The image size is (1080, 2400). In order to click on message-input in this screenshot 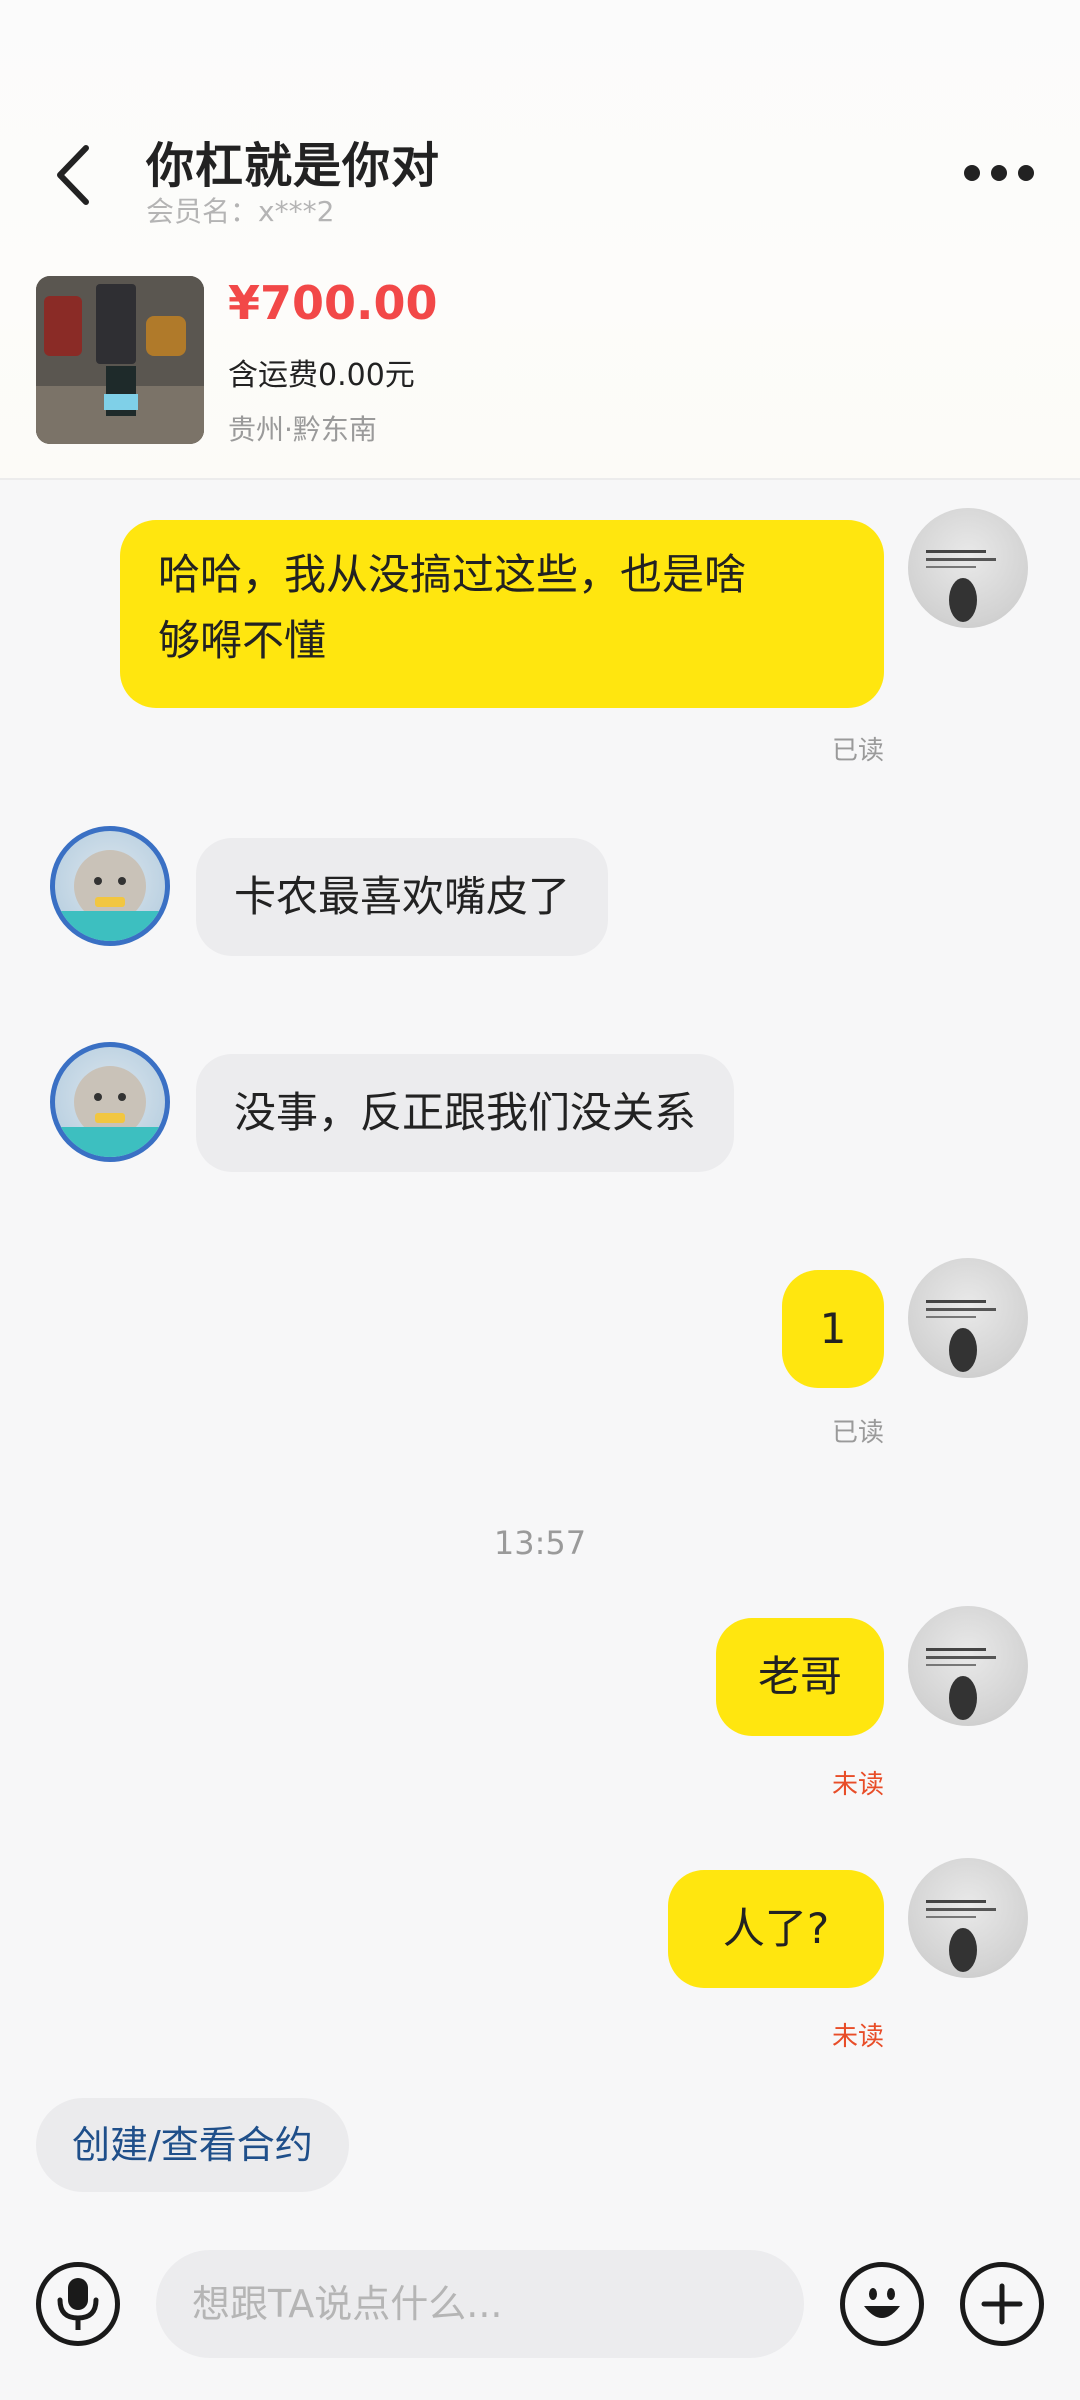, I will do `click(480, 2304)`.